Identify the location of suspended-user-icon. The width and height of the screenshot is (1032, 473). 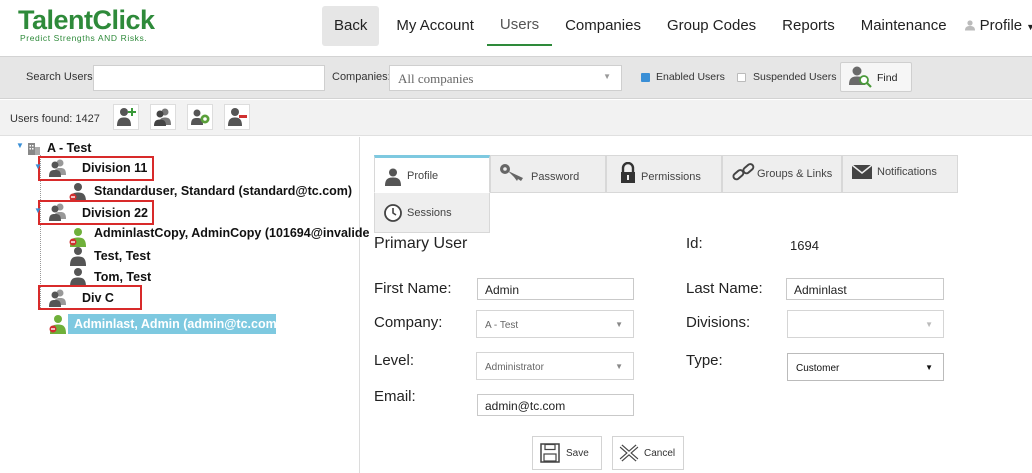
(77, 192).